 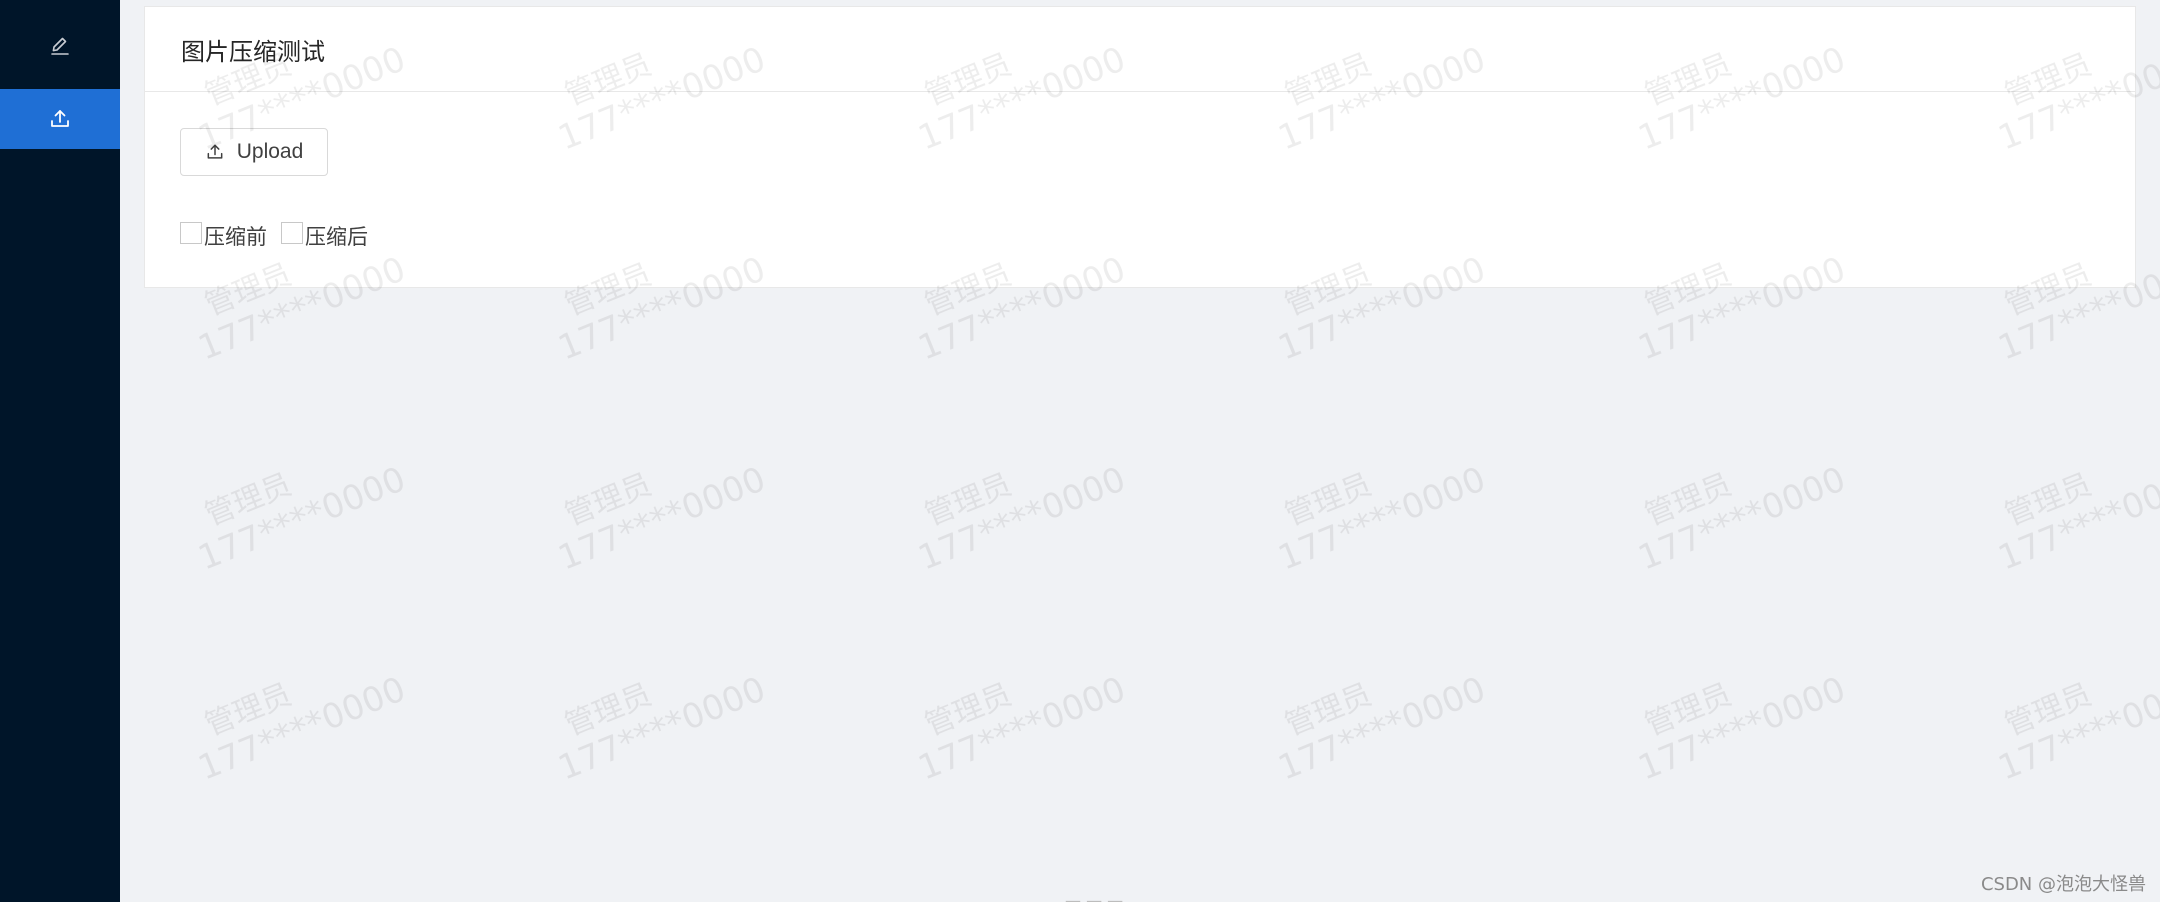 I want to click on sidebar-item-edit, so click(x=60, y=46).